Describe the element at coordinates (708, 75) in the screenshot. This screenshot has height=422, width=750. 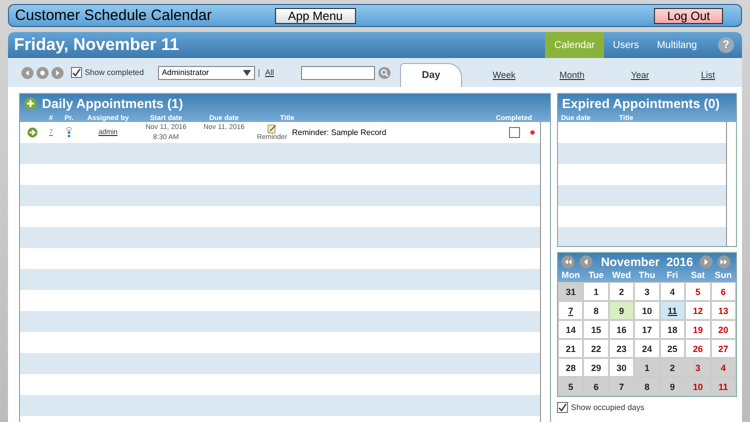
I see `view-tab: List` at that location.